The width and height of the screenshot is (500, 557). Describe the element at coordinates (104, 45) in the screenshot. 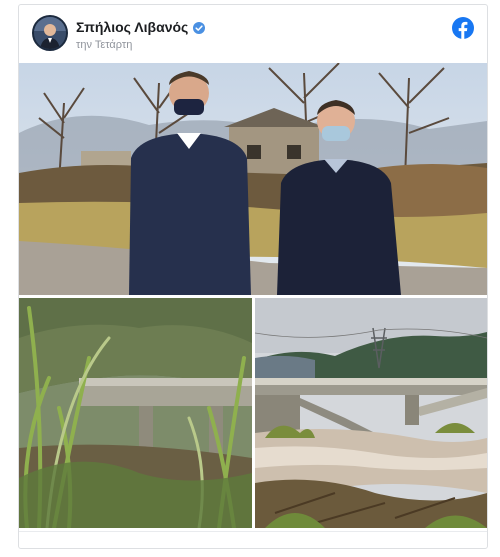

I see `post-timestamp: την Τετάρτη` at that location.